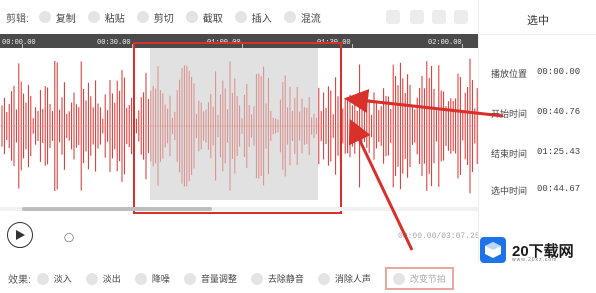 This screenshot has width=596, height=293. What do you see at coordinates (424, 170) in the screenshot?
I see `annotation-arrows` at bounding box center [424, 170].